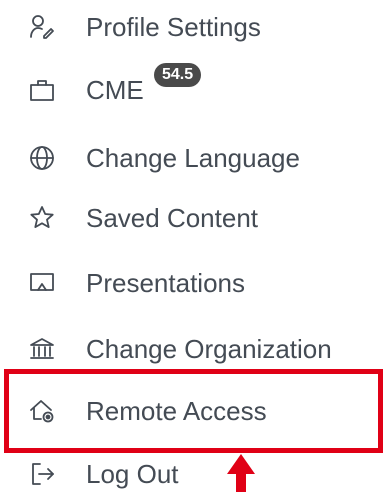  What do you see at coordinates (172, 217) in the screenshot?
I see `menu-item-label: Saved Content` at bounding box center [172, 217].